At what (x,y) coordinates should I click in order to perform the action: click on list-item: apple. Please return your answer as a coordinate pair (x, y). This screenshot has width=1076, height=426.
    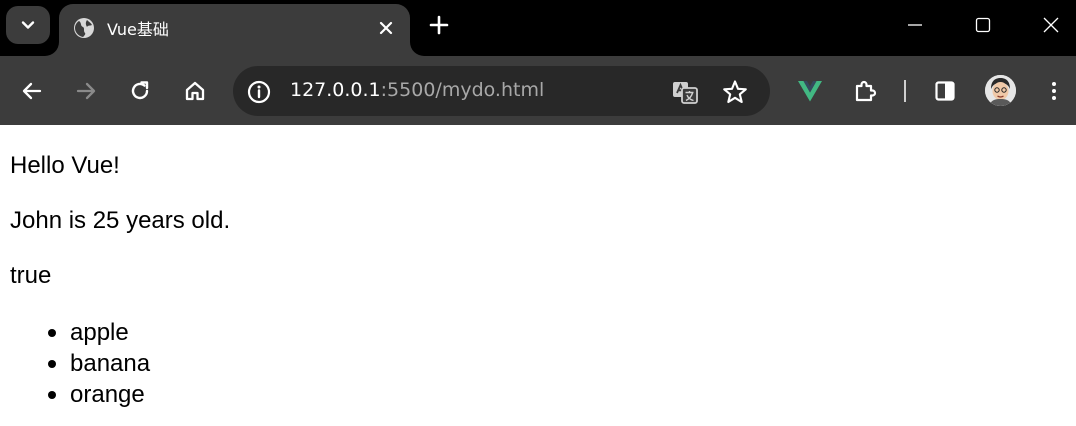
    Looking at the image, I should click on (99, 332).